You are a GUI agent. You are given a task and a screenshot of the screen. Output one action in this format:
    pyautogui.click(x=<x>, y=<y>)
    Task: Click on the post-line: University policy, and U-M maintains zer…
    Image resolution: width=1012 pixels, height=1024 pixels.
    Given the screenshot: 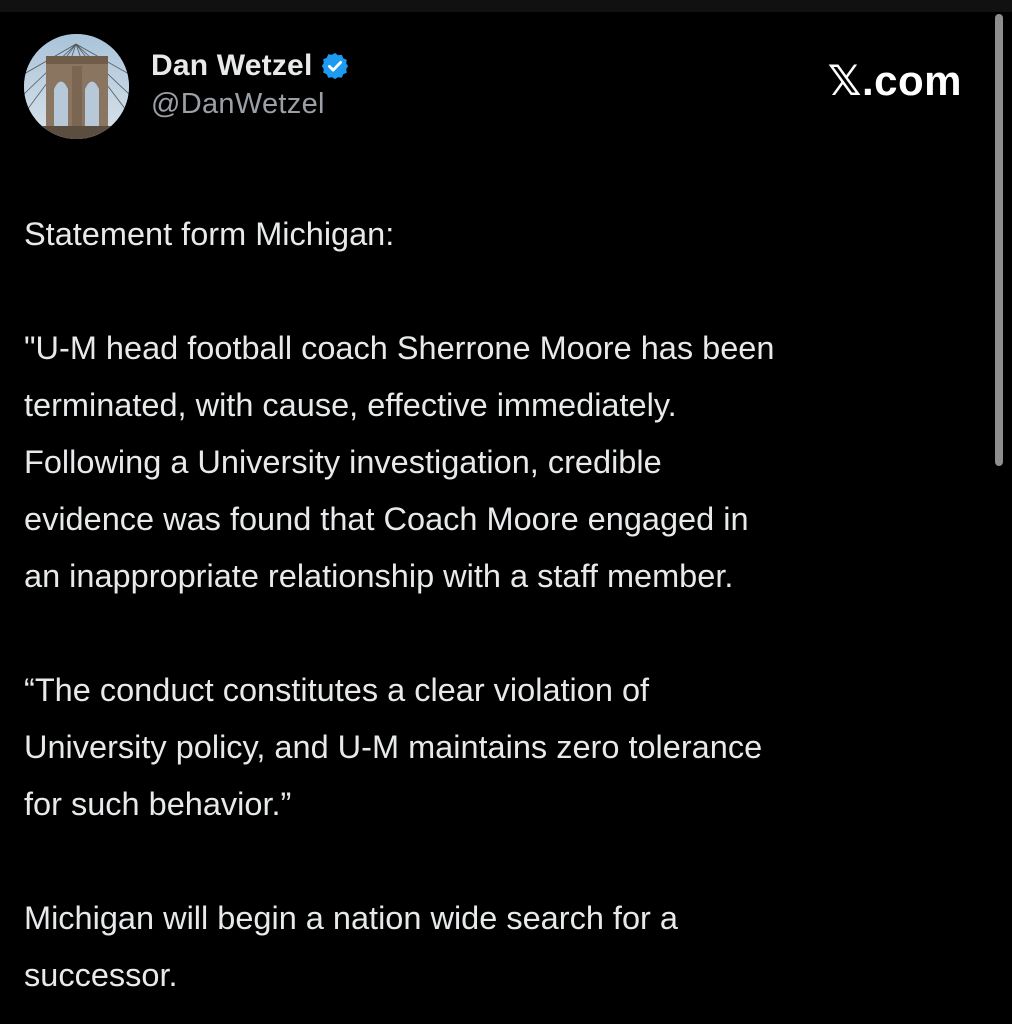 What is the action you would take?
    pyautogui.click(x=393, y=747)
    